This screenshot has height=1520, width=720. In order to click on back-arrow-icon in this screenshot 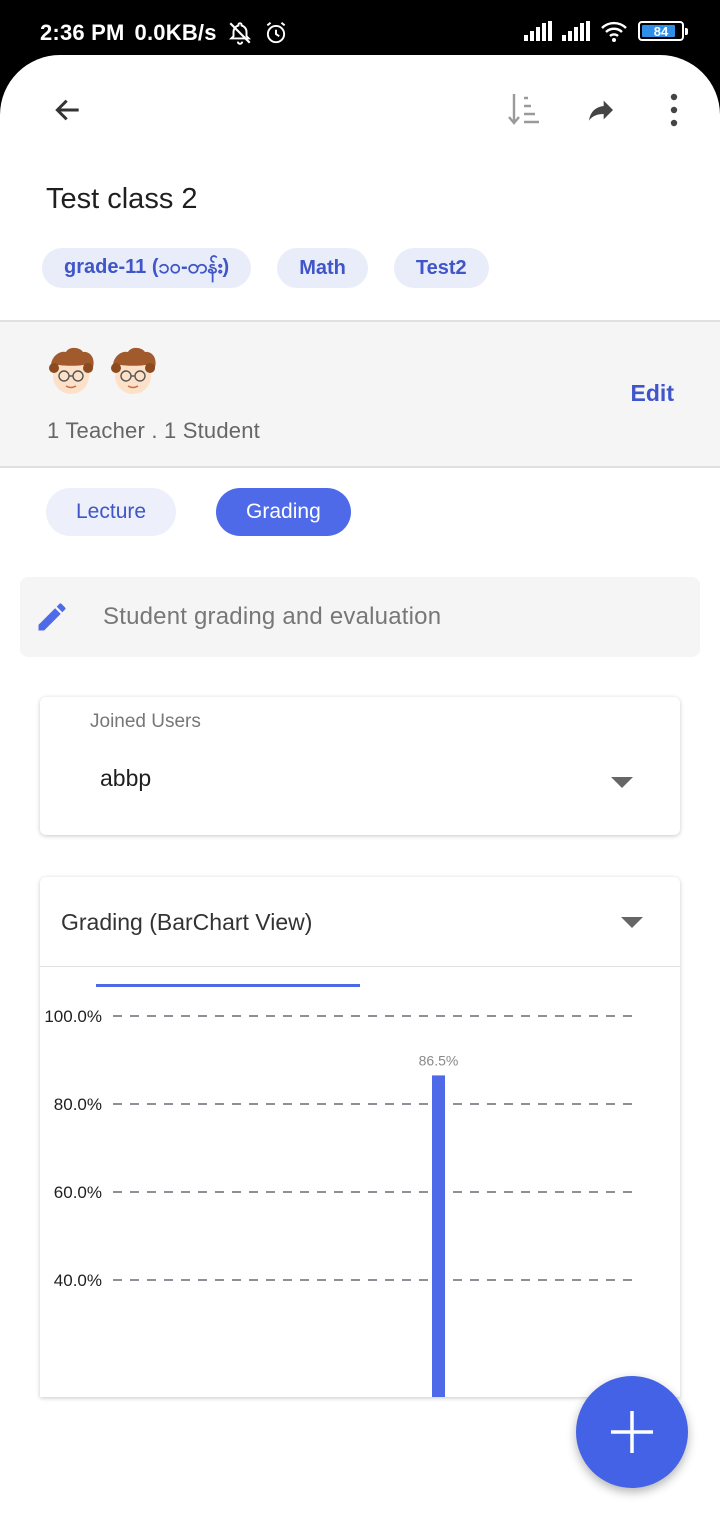, I will do `click(67, 110)`.